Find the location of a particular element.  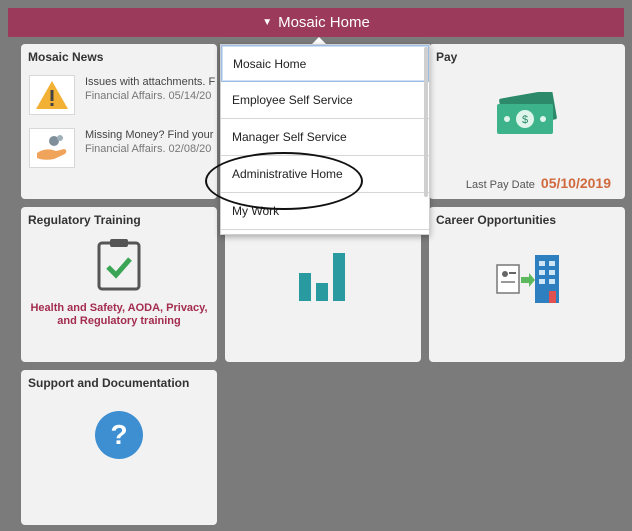

menu-item-manager-self-service: Manager Self Service is located at coordinates (325, 137).